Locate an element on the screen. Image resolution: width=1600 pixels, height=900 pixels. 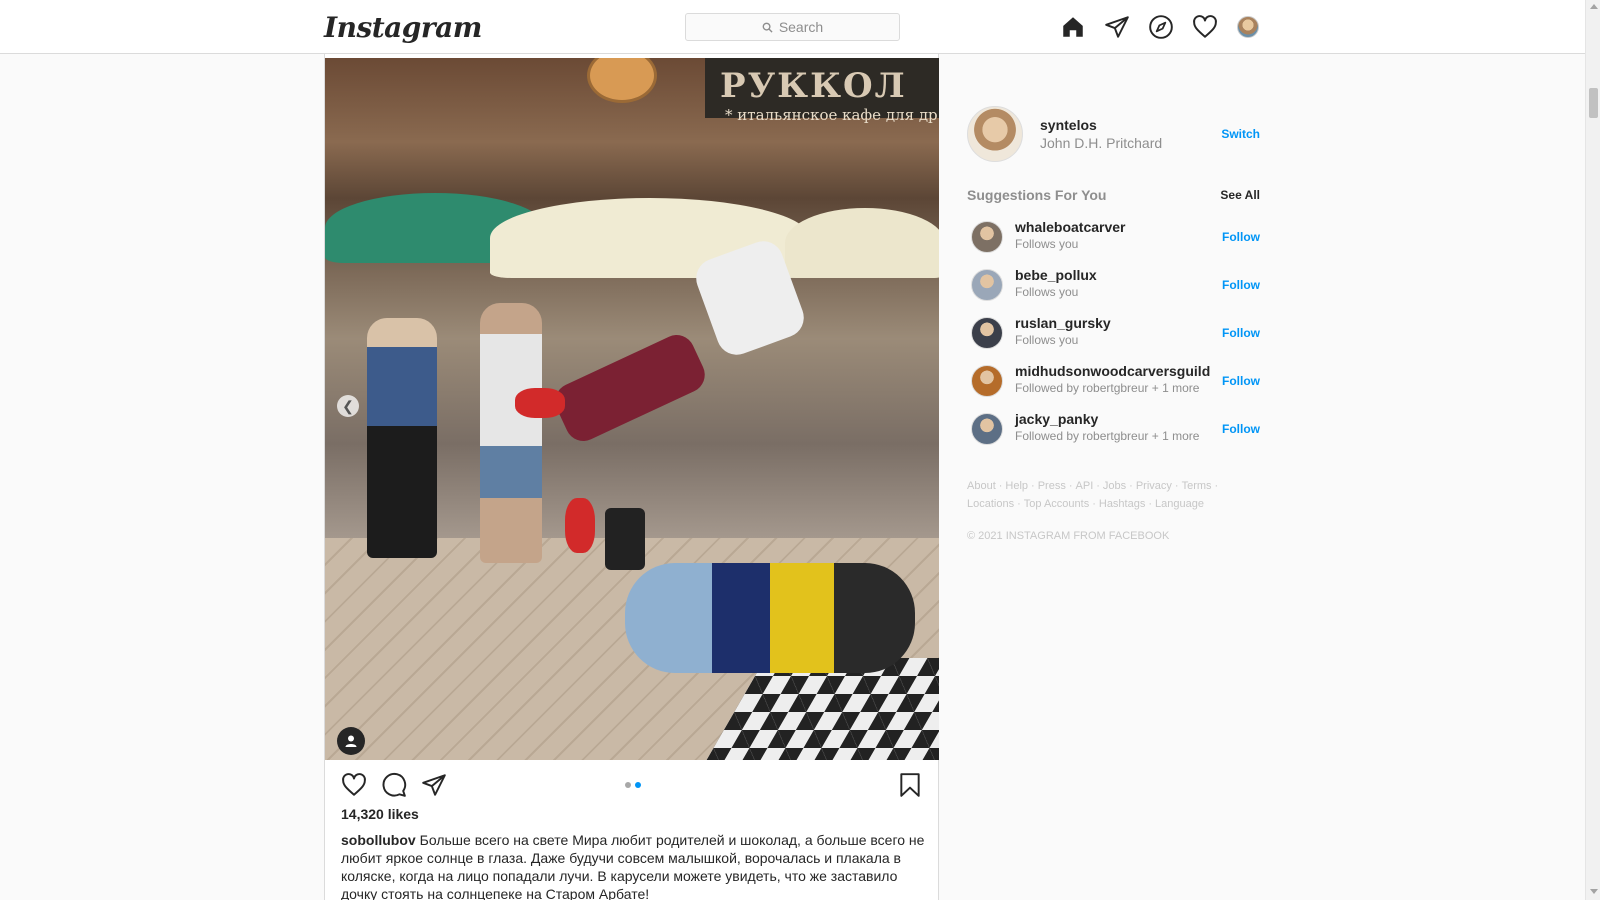
suggestions-header: Suggestions For You See All is located at coordinates (1113, 195).